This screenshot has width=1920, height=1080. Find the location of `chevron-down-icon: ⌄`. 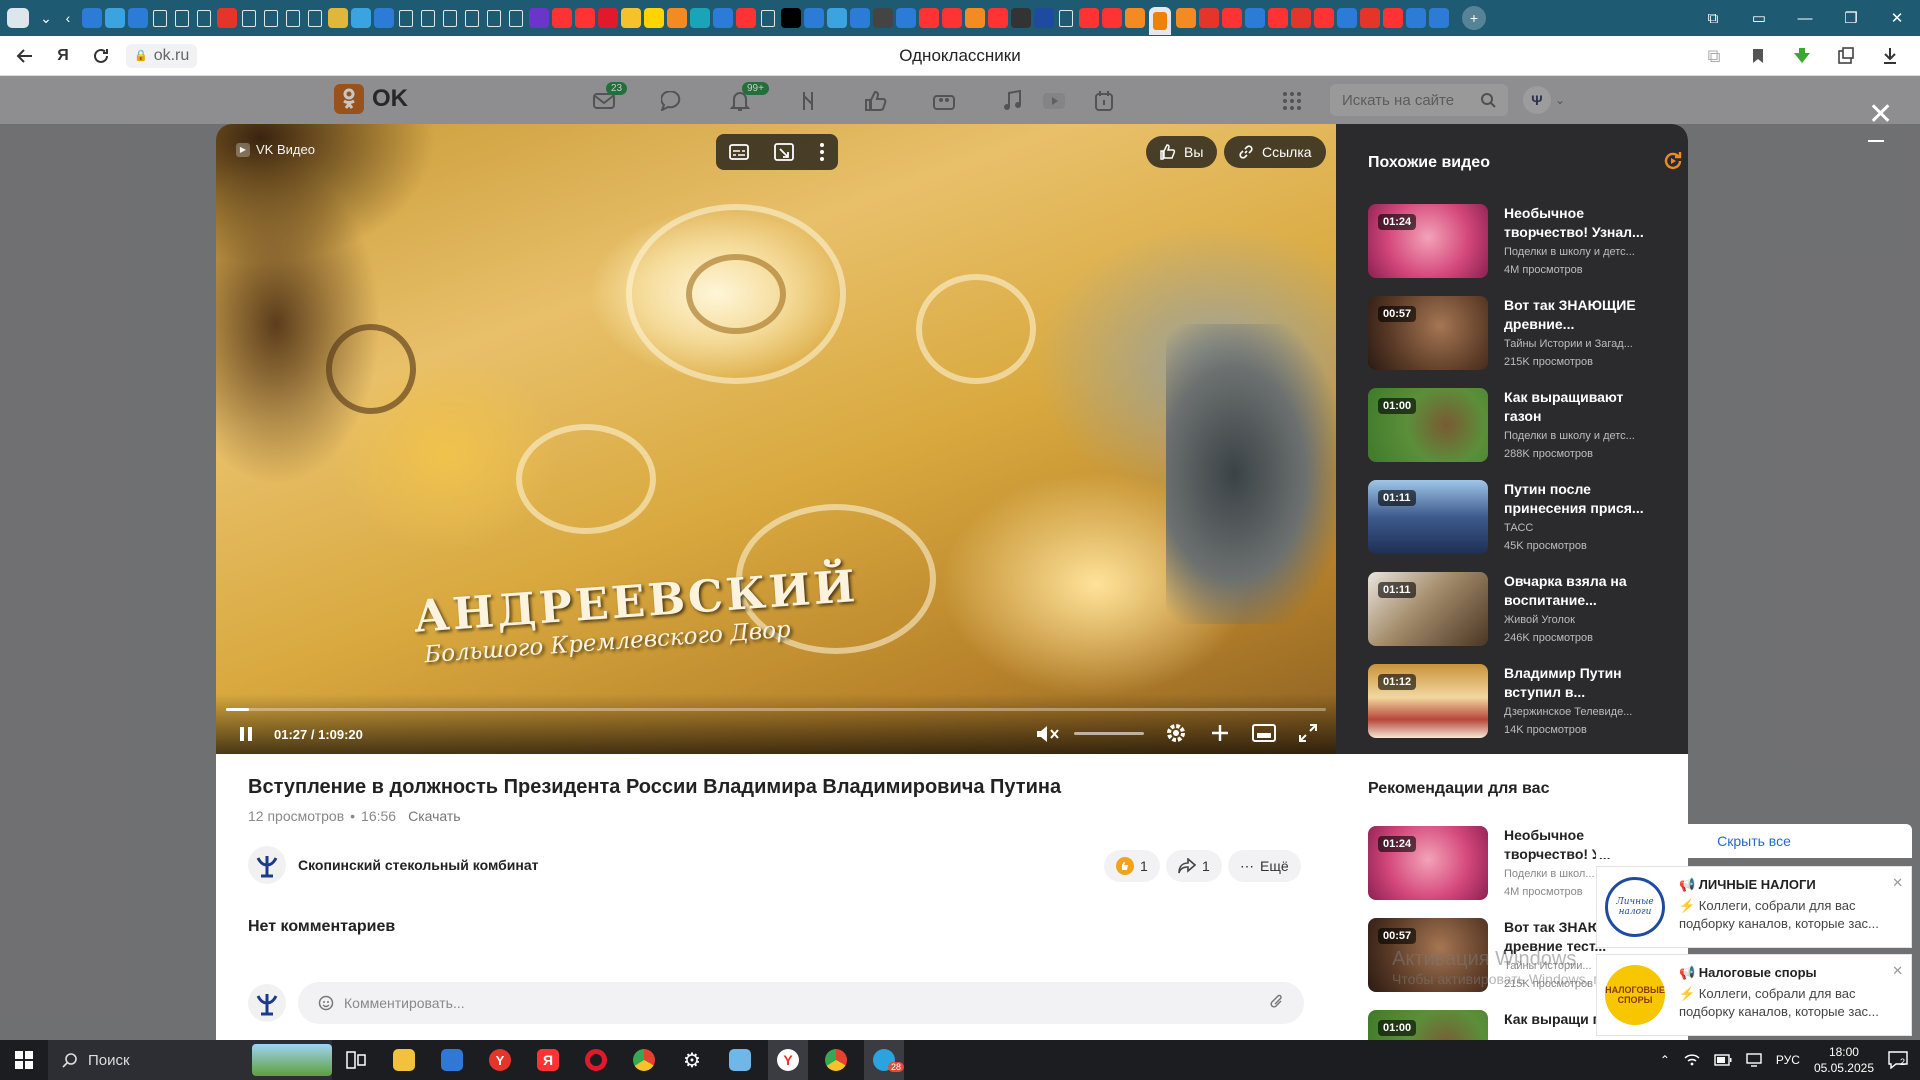

chevron-down-icon: ⌄ is located at coordinates (46, 18).